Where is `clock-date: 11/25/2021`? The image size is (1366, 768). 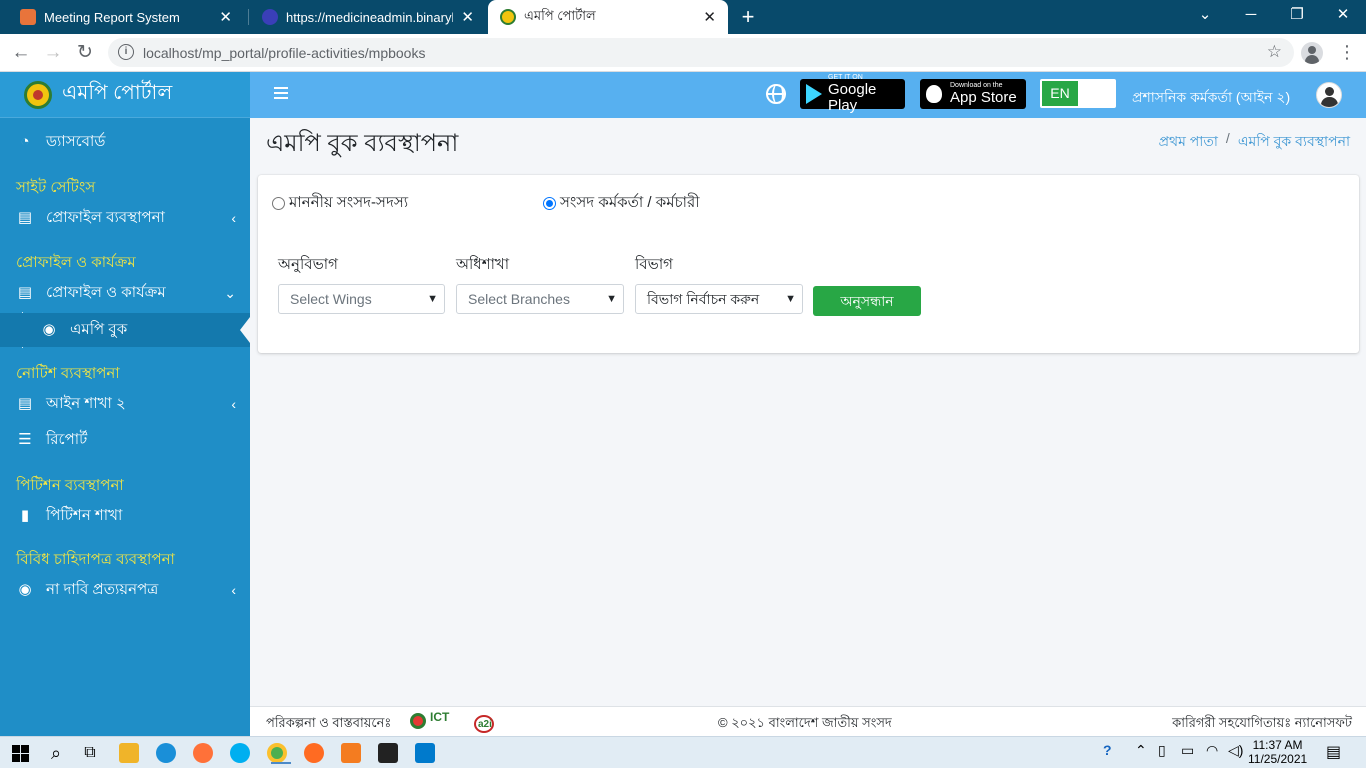 clock-date: 11/25/2021 is located at coordinates (1278, 759).